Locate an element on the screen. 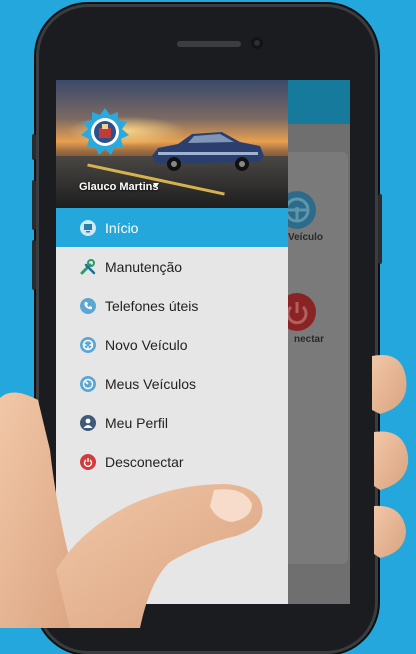 The width and height of the screenshot is (416, 654). menu-item-label: Novo Veículo is located at coordinates (146, 344).